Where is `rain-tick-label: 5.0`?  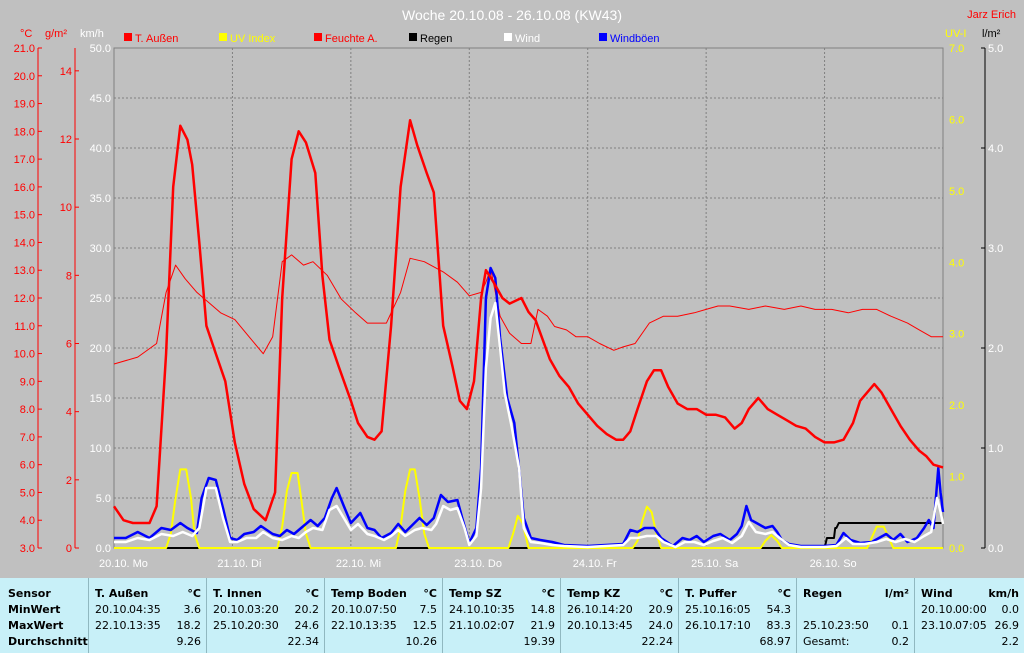
rain-tick-label: 5.0 is located at coordinates (995, 49).